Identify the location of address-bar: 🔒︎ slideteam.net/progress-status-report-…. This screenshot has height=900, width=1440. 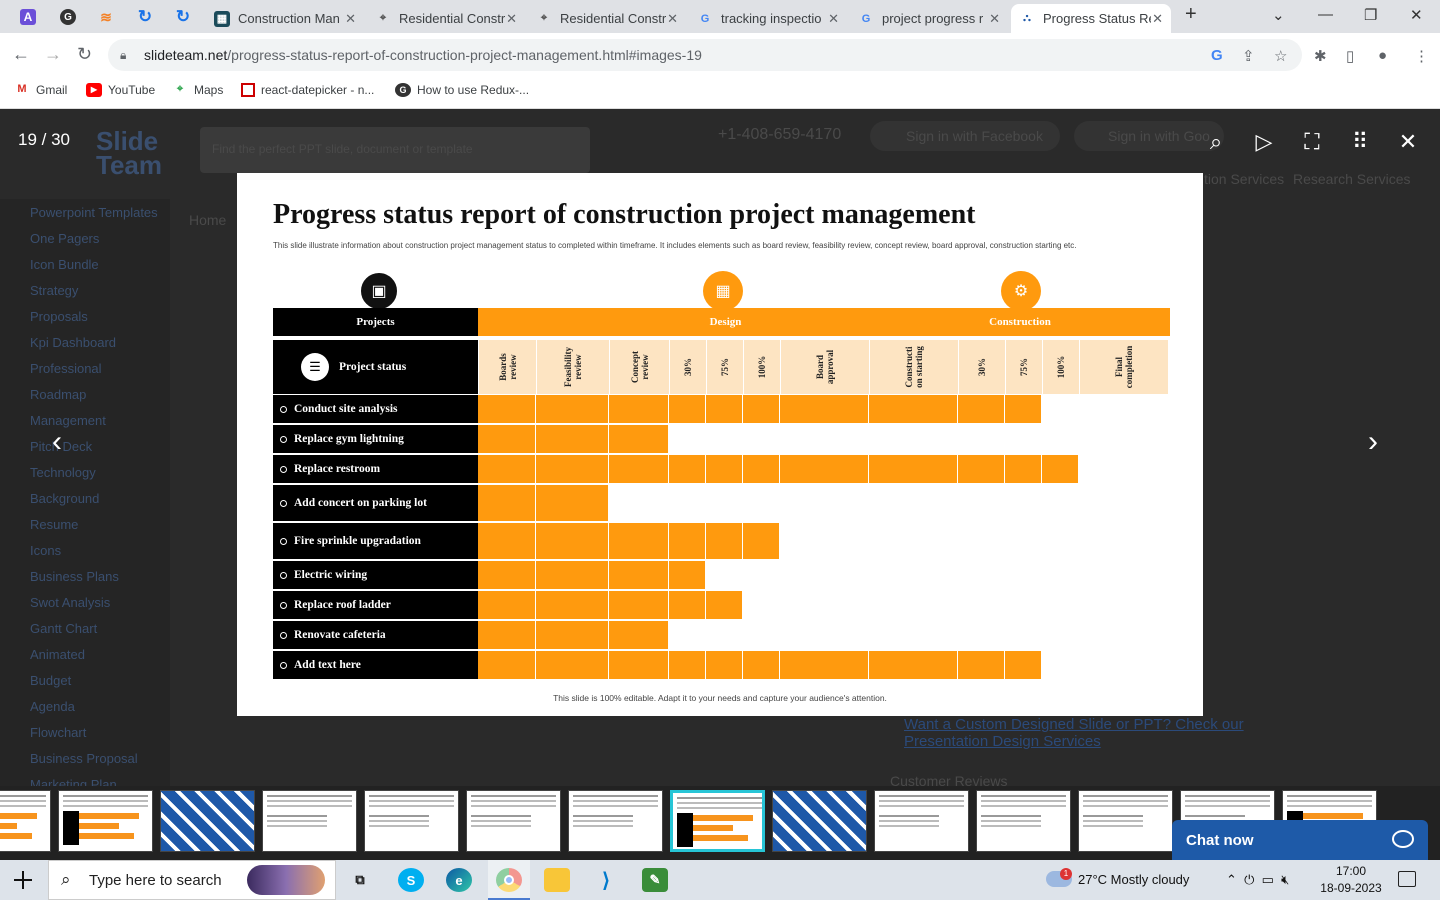
(705, 55).